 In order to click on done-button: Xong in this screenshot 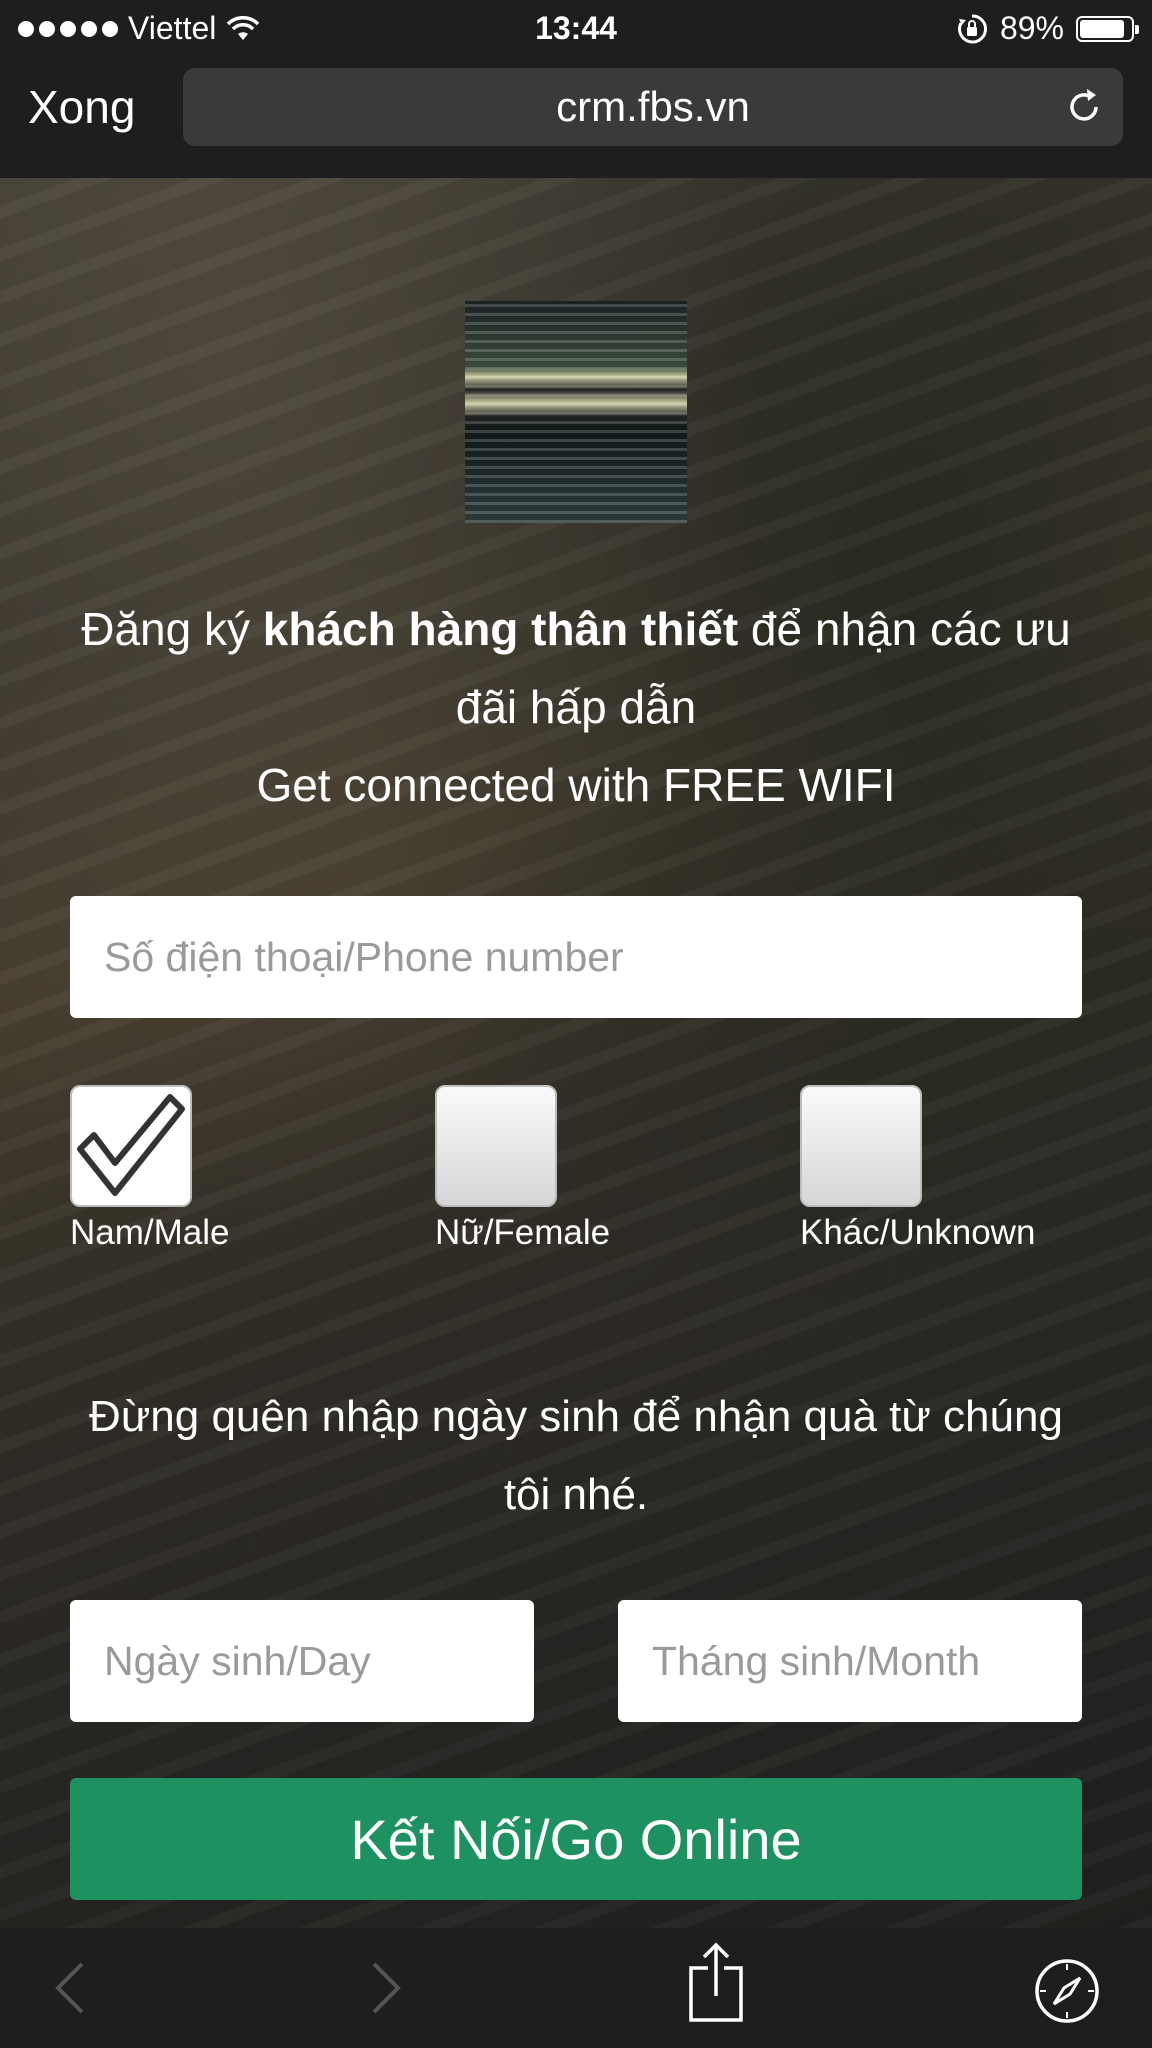, I will do `click(81, 107)`.